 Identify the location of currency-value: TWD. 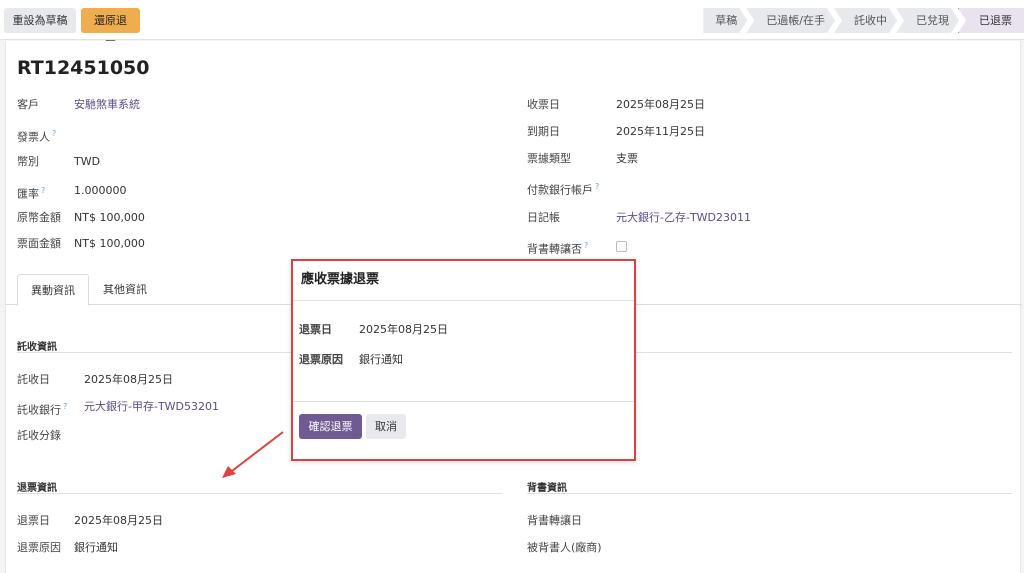
(87, 162).